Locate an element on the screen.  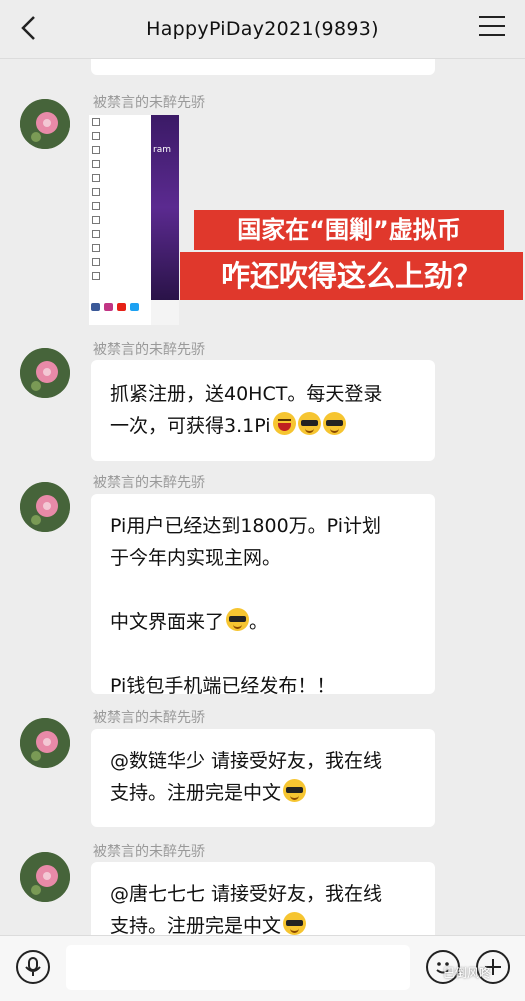
message-bubble: 抓紧注册，送40HCT。每天登录 一次，可获得3.1Pi is located at coordinates (263, 410).